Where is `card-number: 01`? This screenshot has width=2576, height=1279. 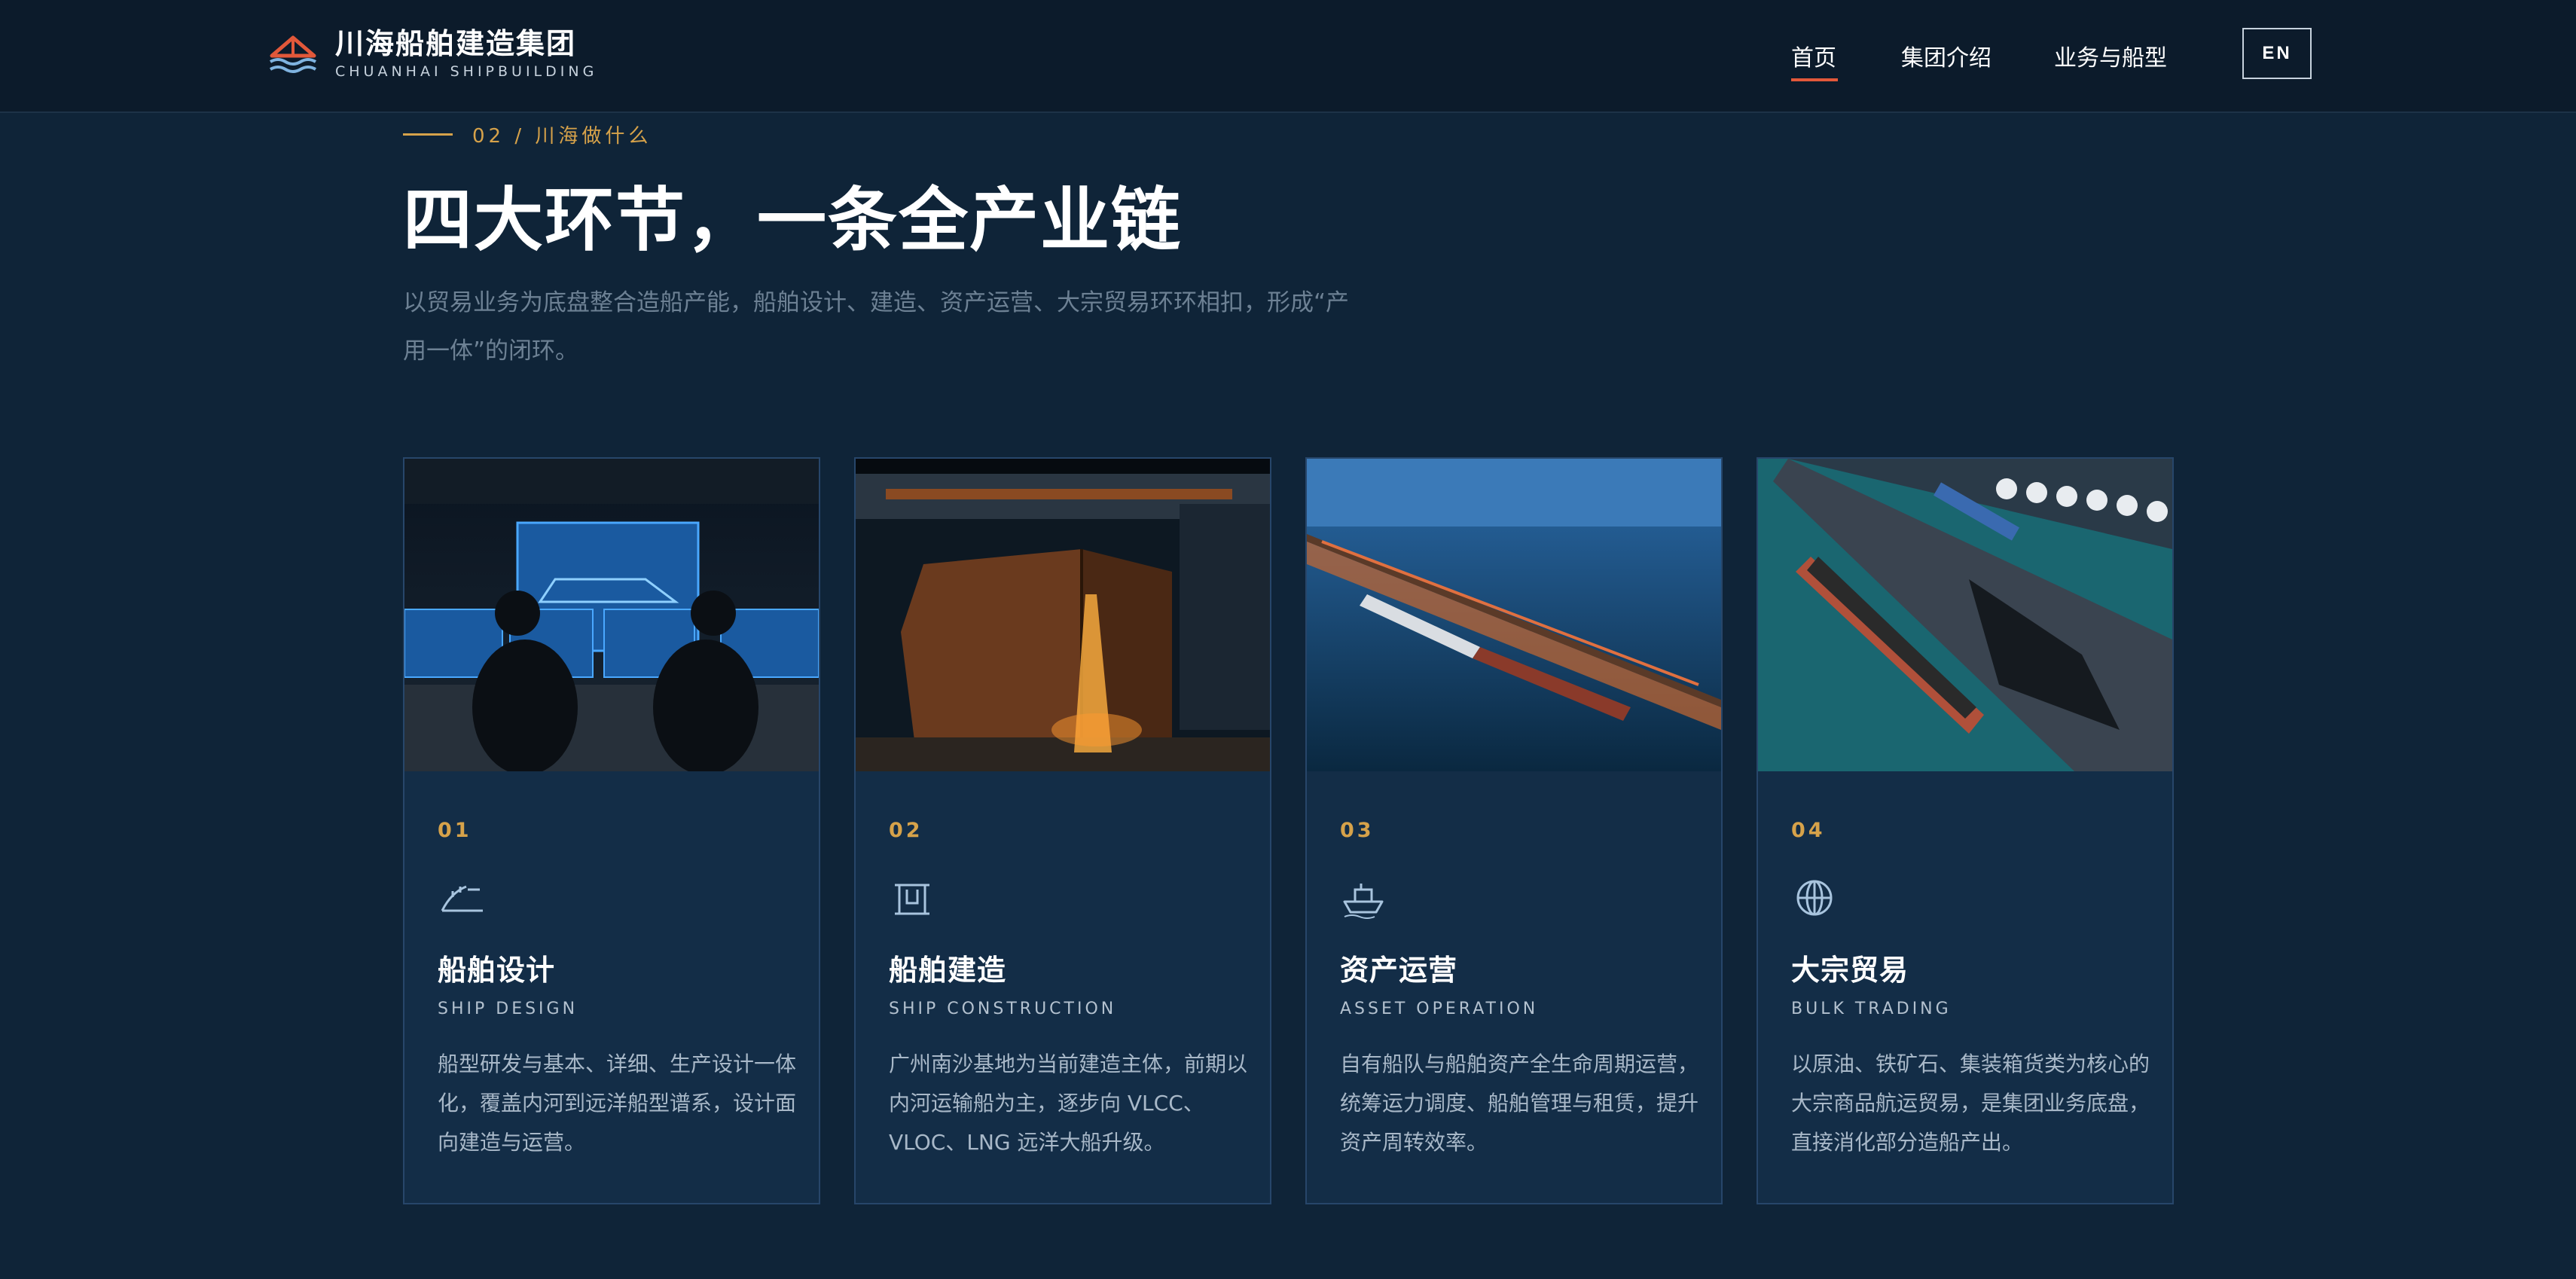
card-number: 01 is located at coordinates (455, 830).